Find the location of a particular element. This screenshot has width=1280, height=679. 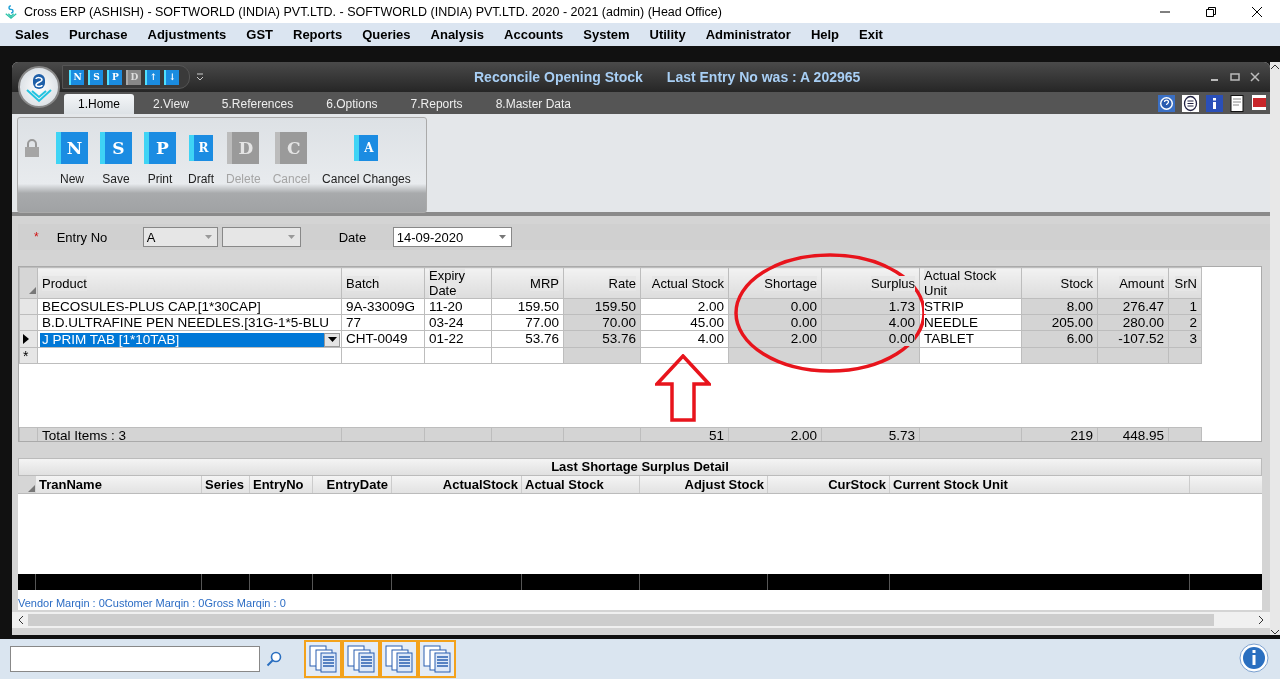

column-header: SrN is located at coordinates (1185, 283).